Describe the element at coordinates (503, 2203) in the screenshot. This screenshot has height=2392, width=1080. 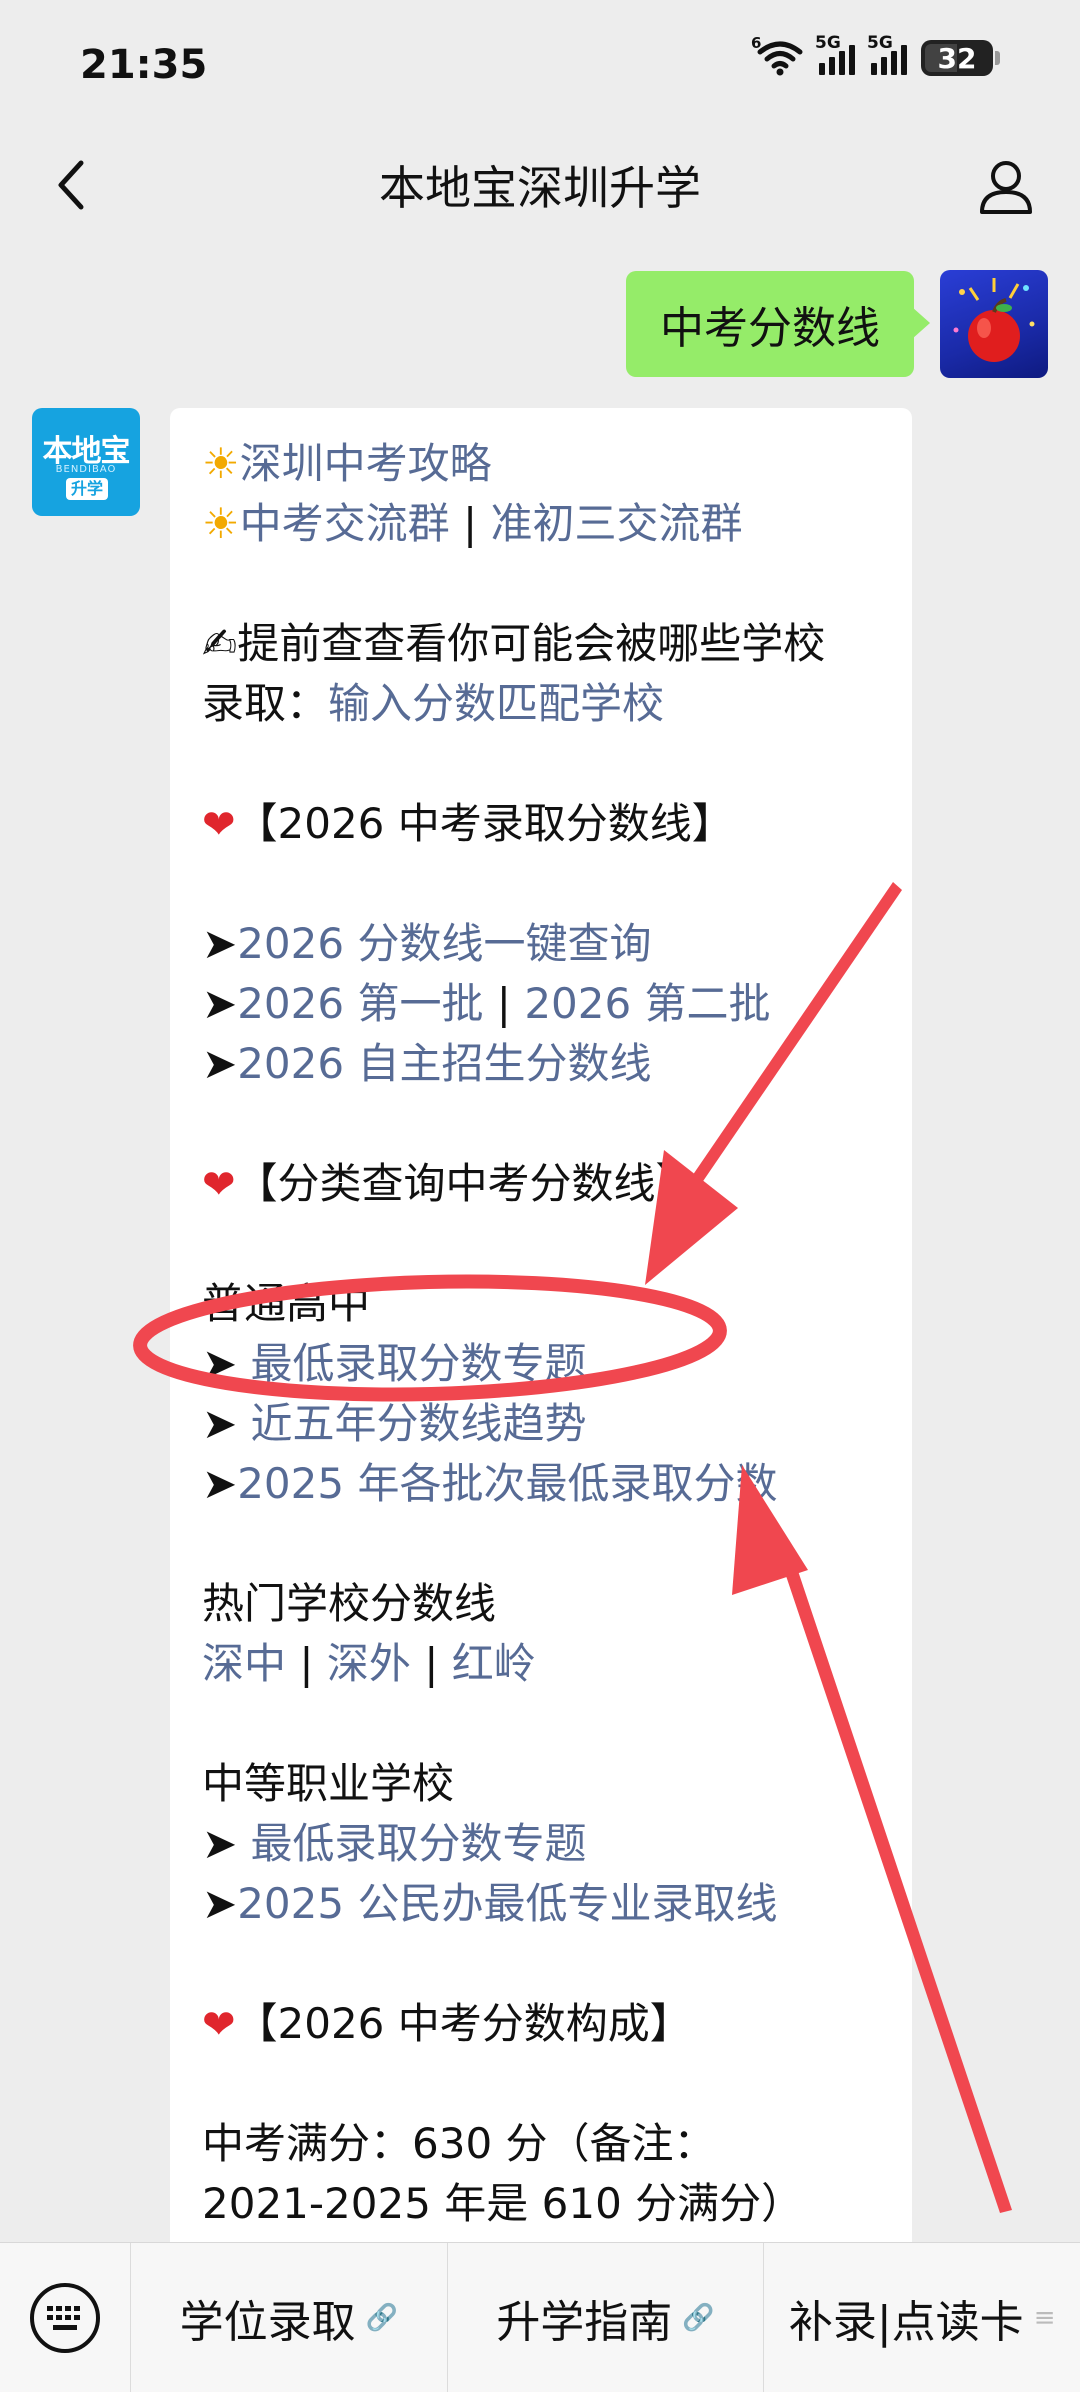
I see `full-score-text: 2021-2025 年是 610 分满分）` at that location.